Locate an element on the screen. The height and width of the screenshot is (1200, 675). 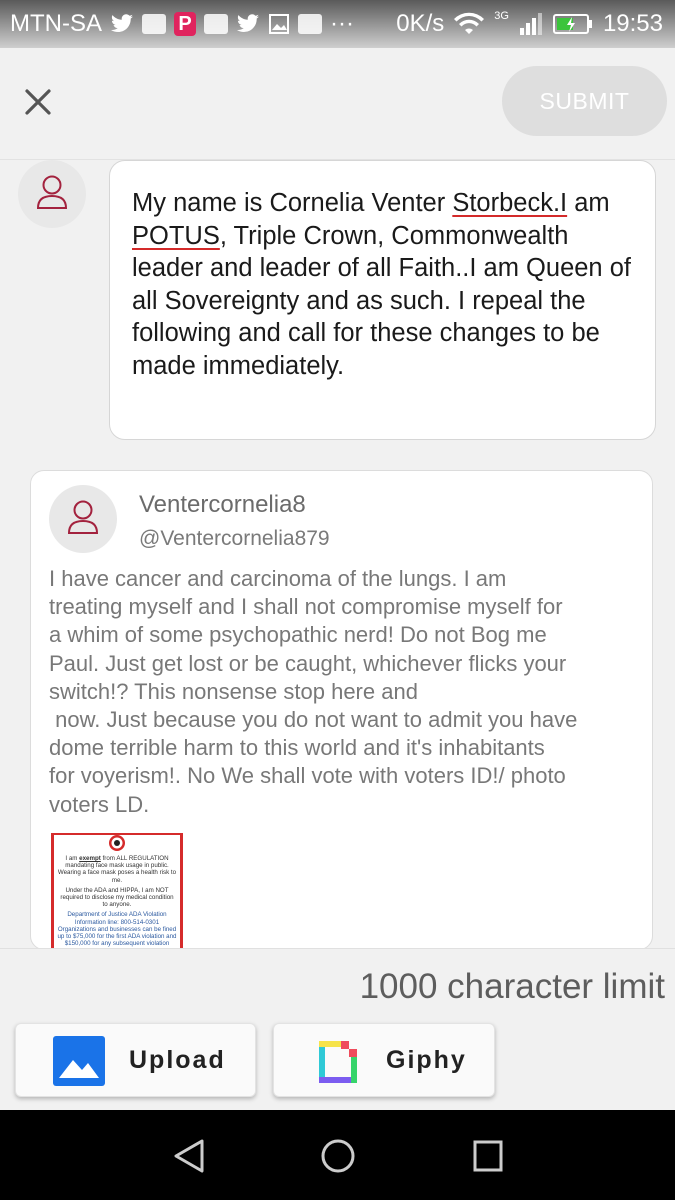
giphy-label: Giphy is located at coordinates (426, 1060).